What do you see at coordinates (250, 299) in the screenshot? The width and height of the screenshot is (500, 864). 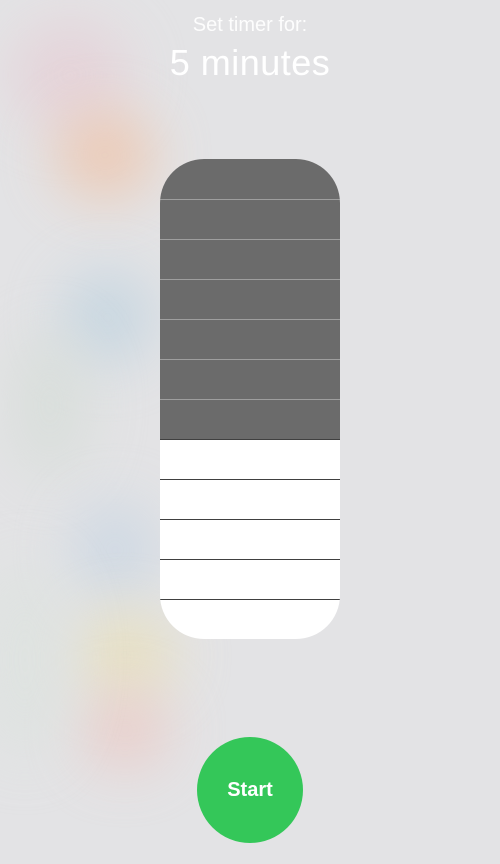 I see `slider-filled-portion` at bounding box center [250, 299].